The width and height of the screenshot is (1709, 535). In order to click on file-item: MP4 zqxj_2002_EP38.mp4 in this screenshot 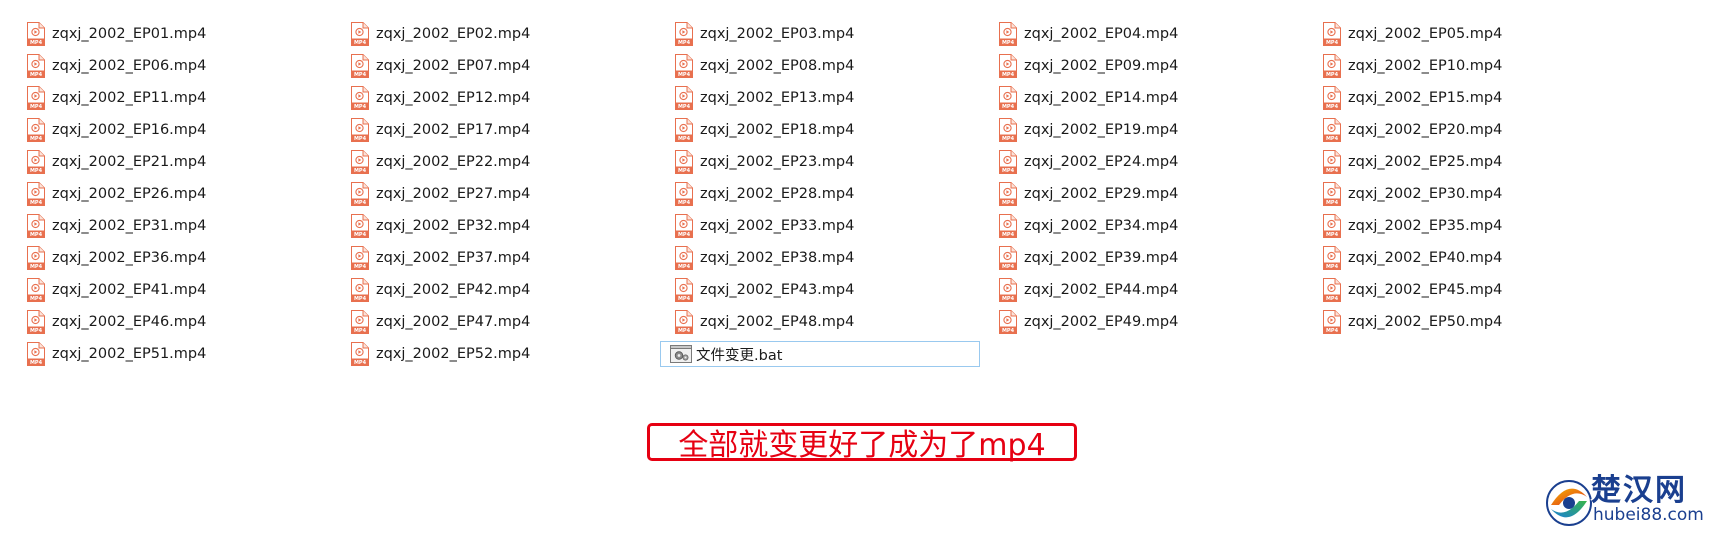, I will do `click(832, 258)`.